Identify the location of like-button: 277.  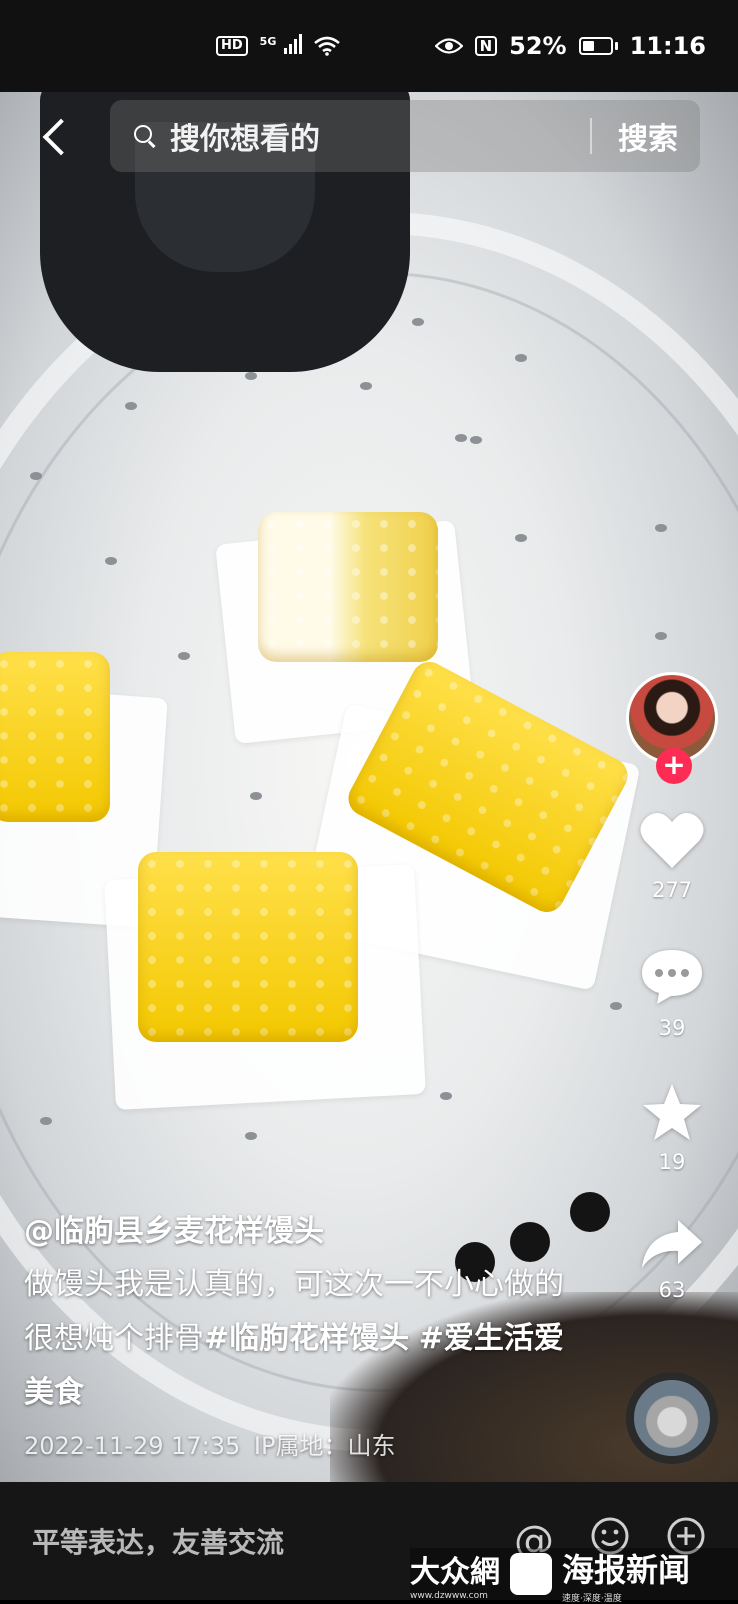
(672, 856).